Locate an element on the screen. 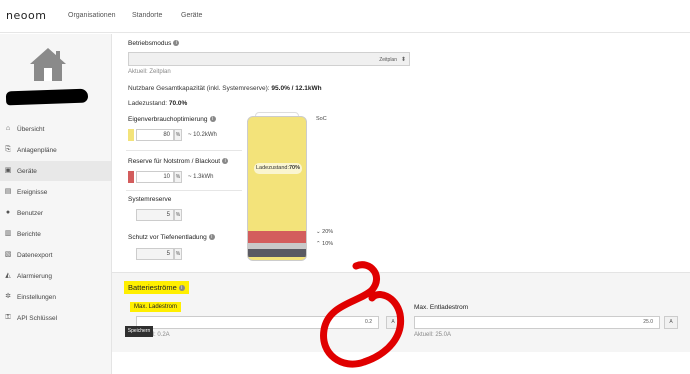 This screenshot has height=374, width=690. betriebsmodus-current: Aktuell: Zeitplan is located at coordinates (149, 72).